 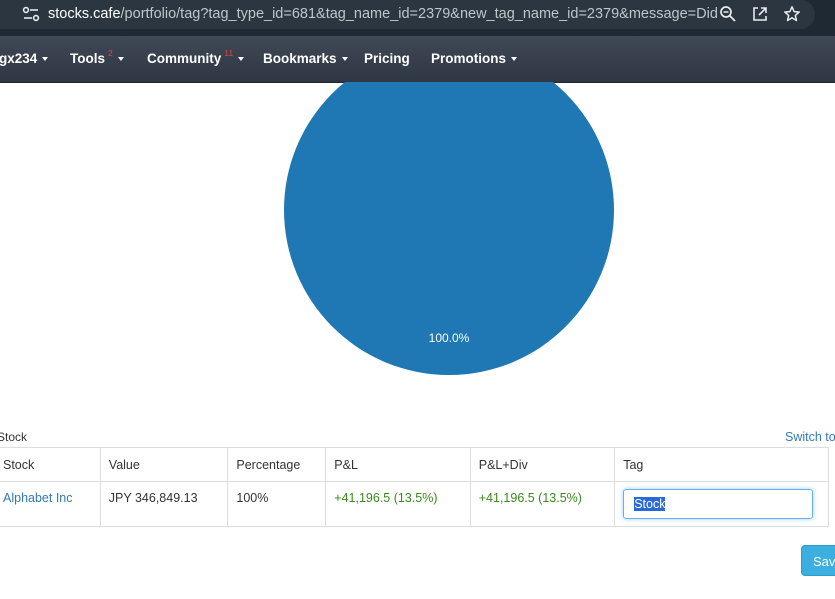 I want to click on cell-pnl: +41,196.5 (13.5%), so click(x=398, y=504).